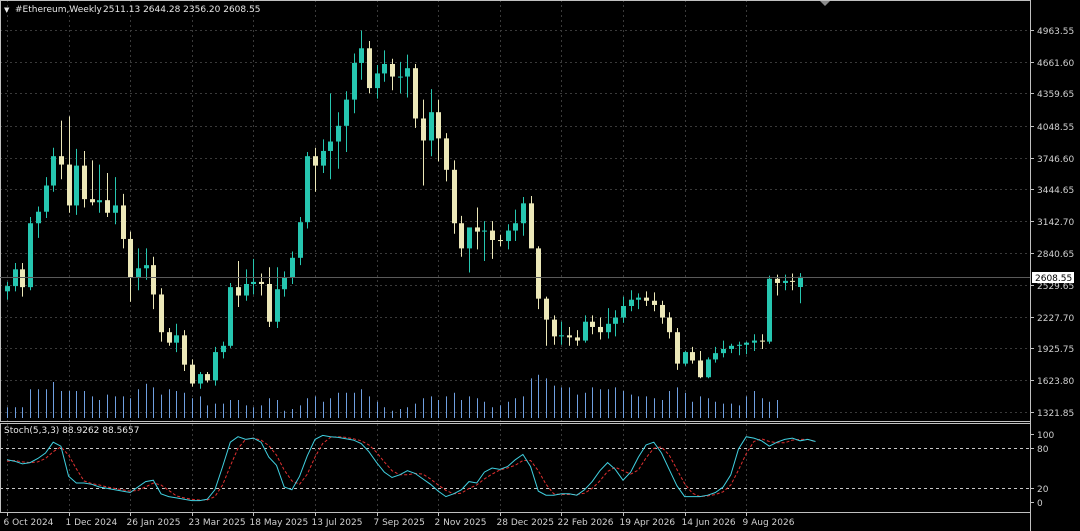 The width and height of the screenshot is (1080, 531). I want to click on time-tick-label: 26 Jan 2025, so click(154, 523).